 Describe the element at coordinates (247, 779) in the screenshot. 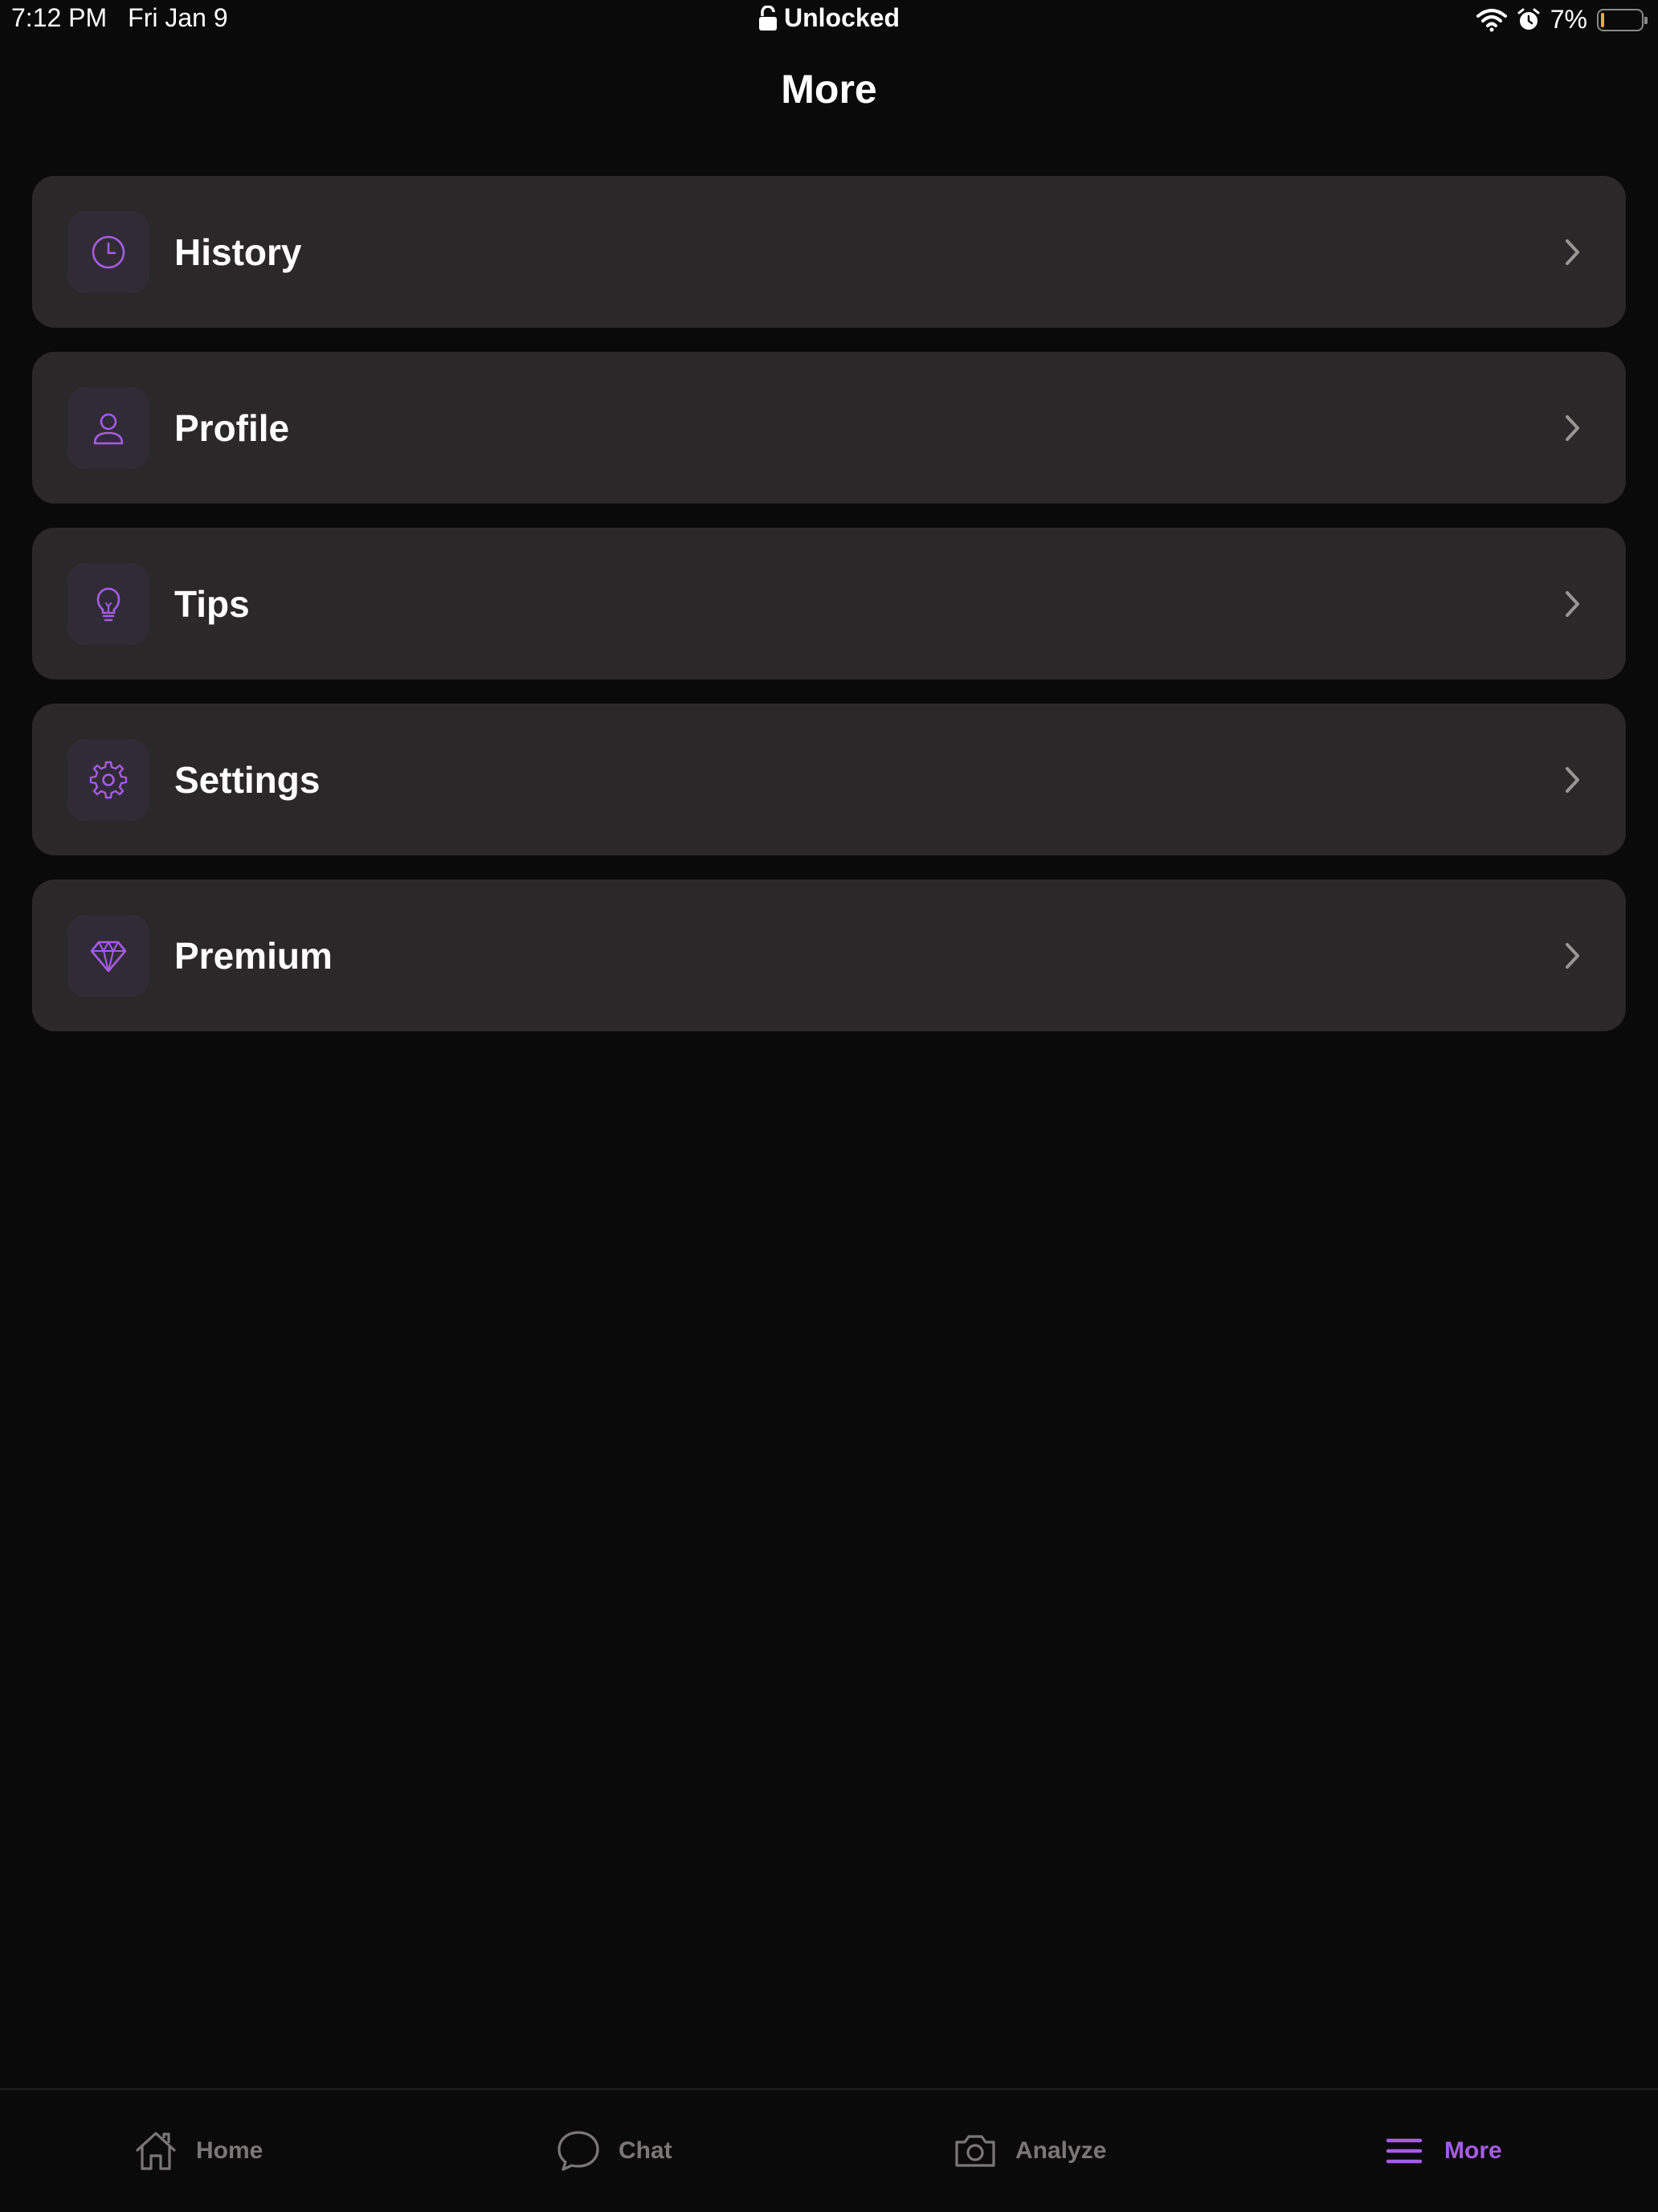

I see `menu-item-label: Settings` at that location.